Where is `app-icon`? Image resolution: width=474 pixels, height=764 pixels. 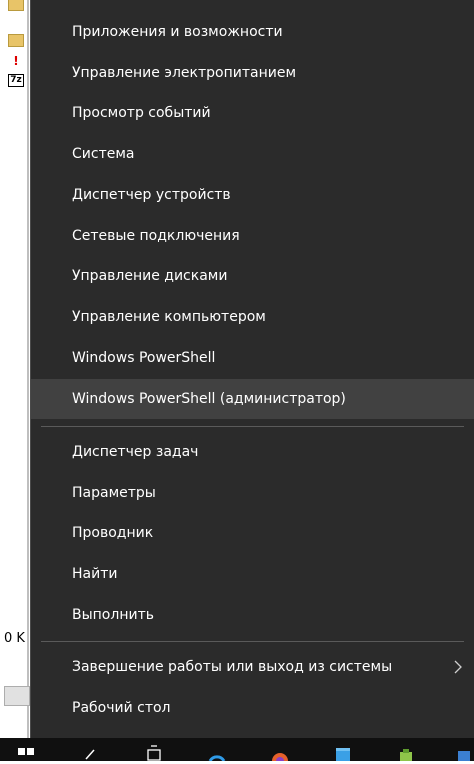 app-icon is located at coordinates (406, 752).